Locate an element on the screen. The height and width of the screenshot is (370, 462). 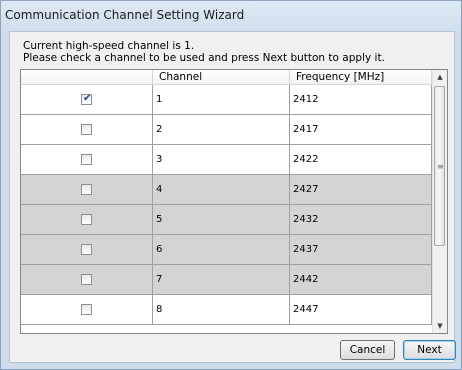
frequency-cell: 2422 is located at coordinates (360, 159).